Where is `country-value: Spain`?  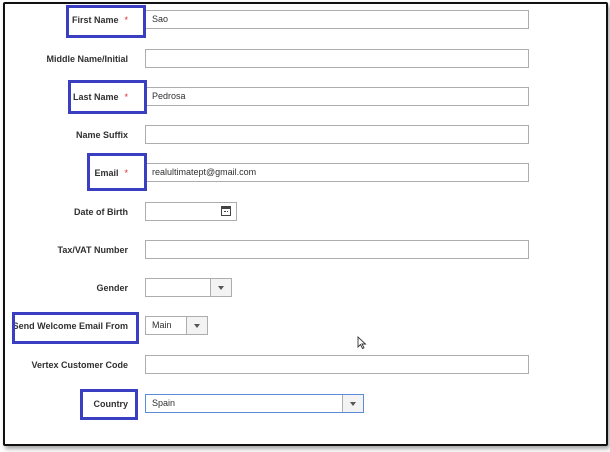 country-value: Spain is located at coordinates (164, 403).